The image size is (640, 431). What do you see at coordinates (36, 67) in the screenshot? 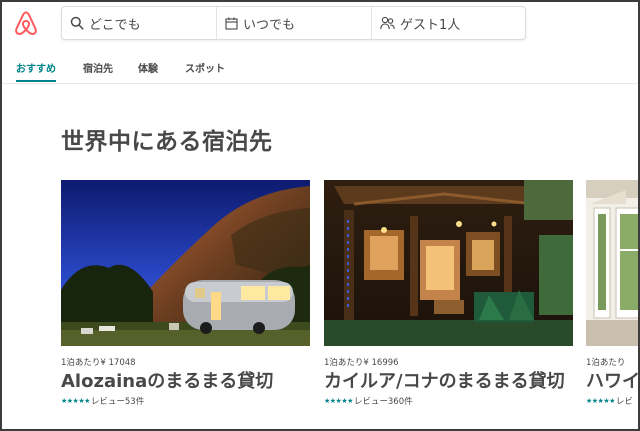
I see `tab-recommended: おすすめ` at bounding box center [36, 67].